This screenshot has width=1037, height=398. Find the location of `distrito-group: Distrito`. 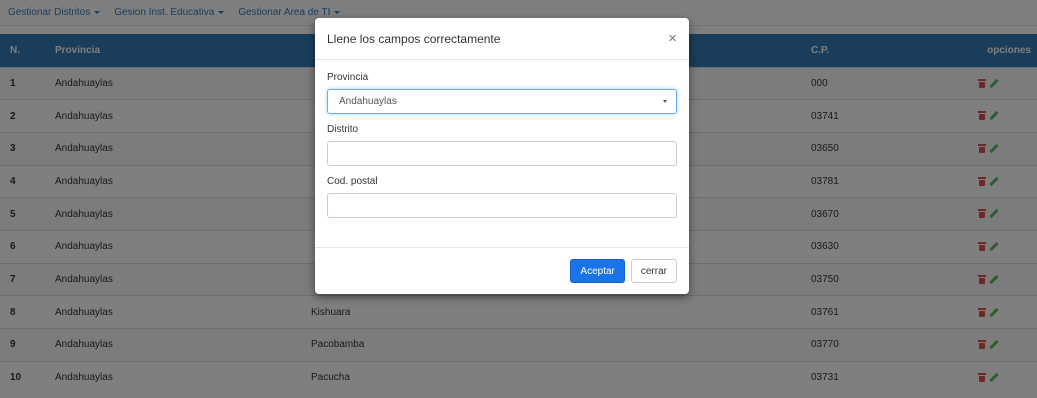

distrito-group: Distrito is located at coordinates (502, 145).